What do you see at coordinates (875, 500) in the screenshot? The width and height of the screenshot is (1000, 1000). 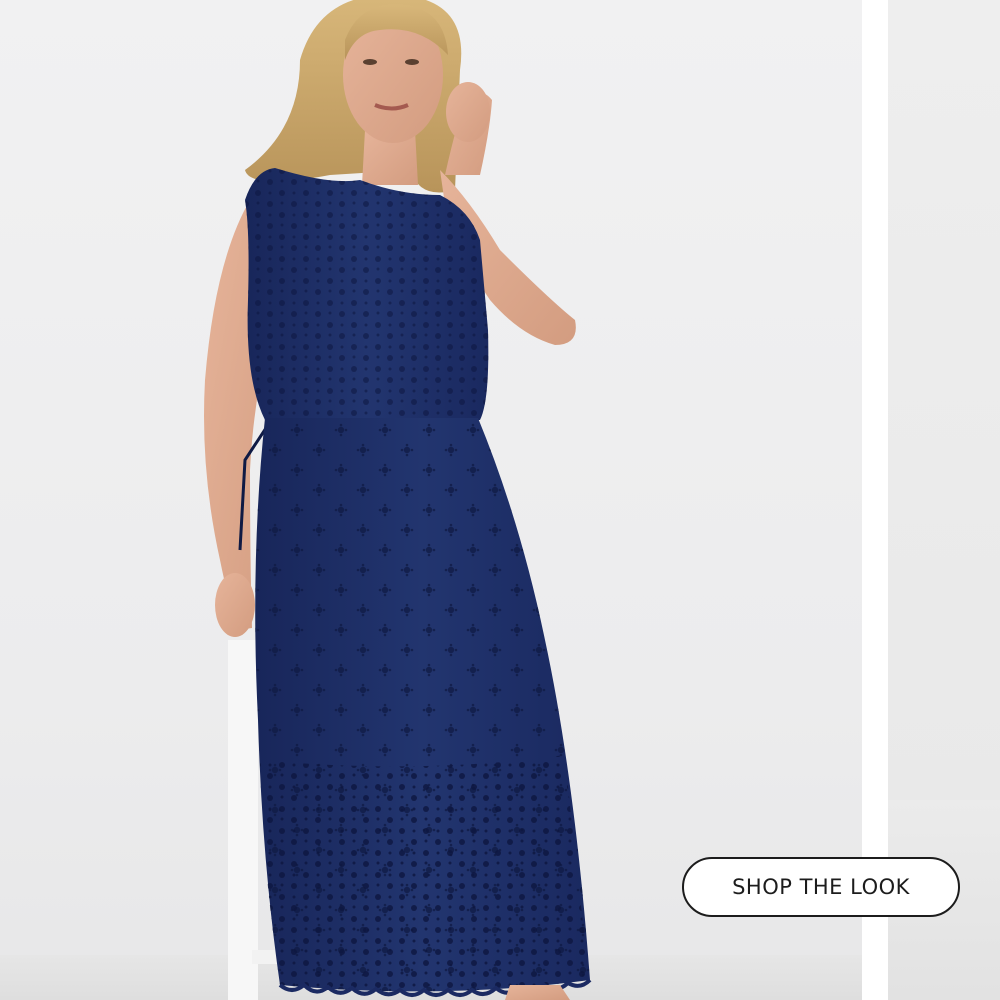 I see `slide-divider` at bounding box center [875, 500].